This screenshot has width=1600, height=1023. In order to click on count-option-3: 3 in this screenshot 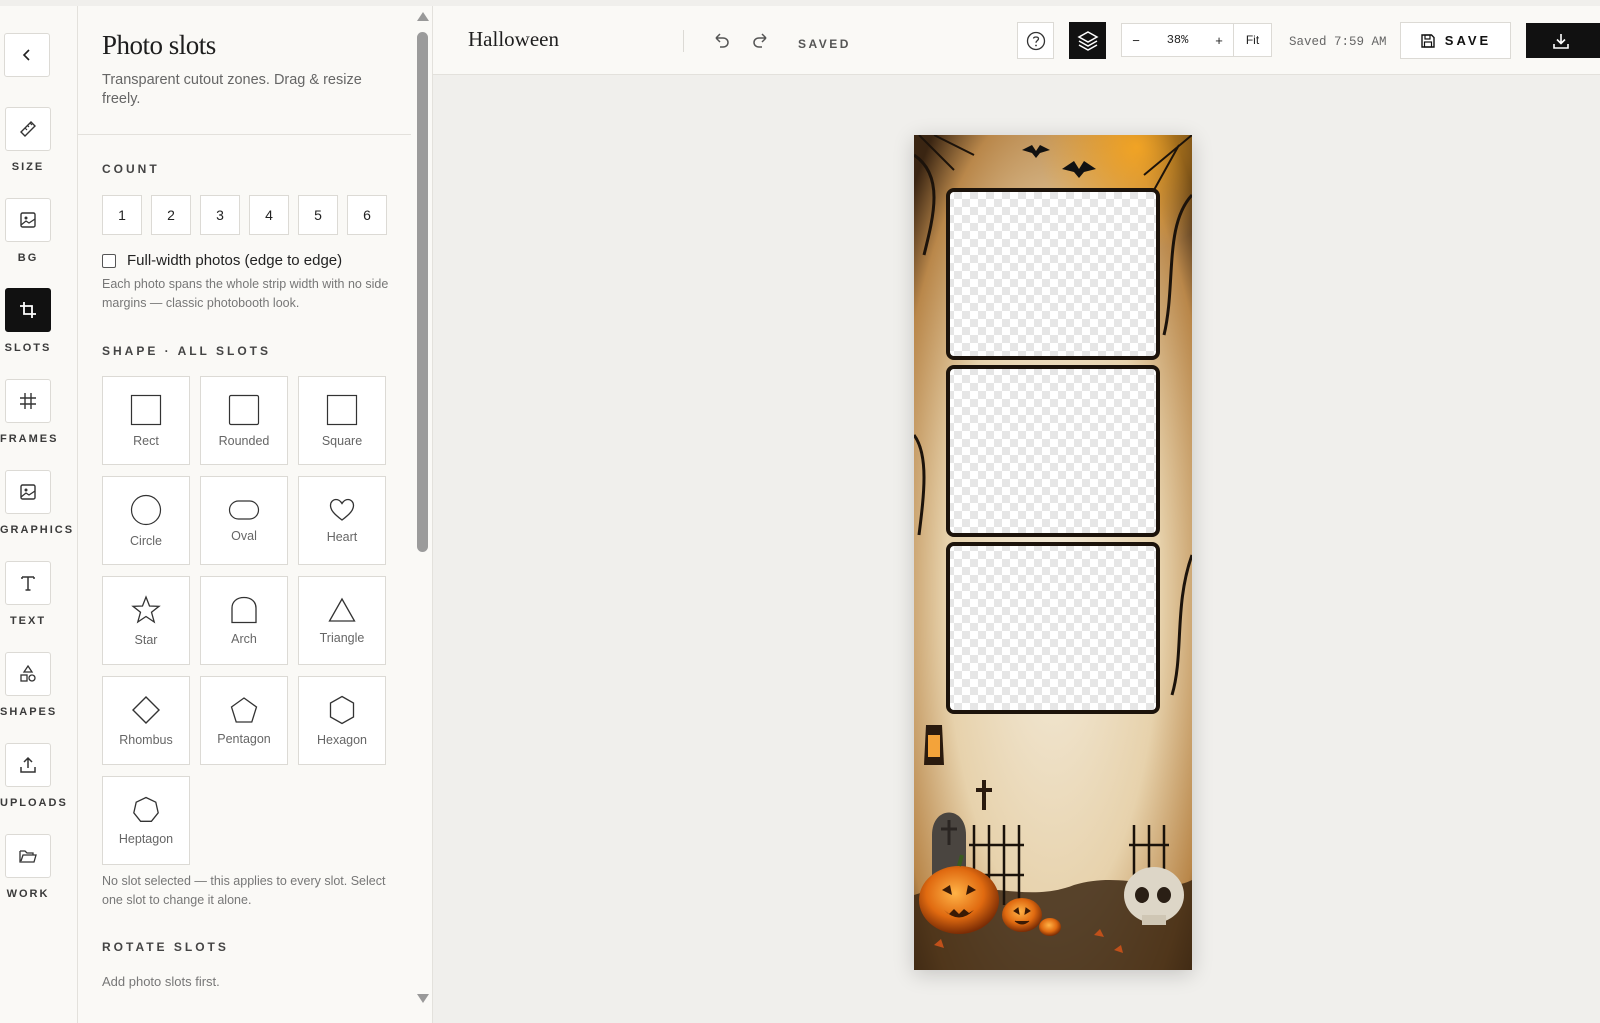, I will do `click(220, 215)`.